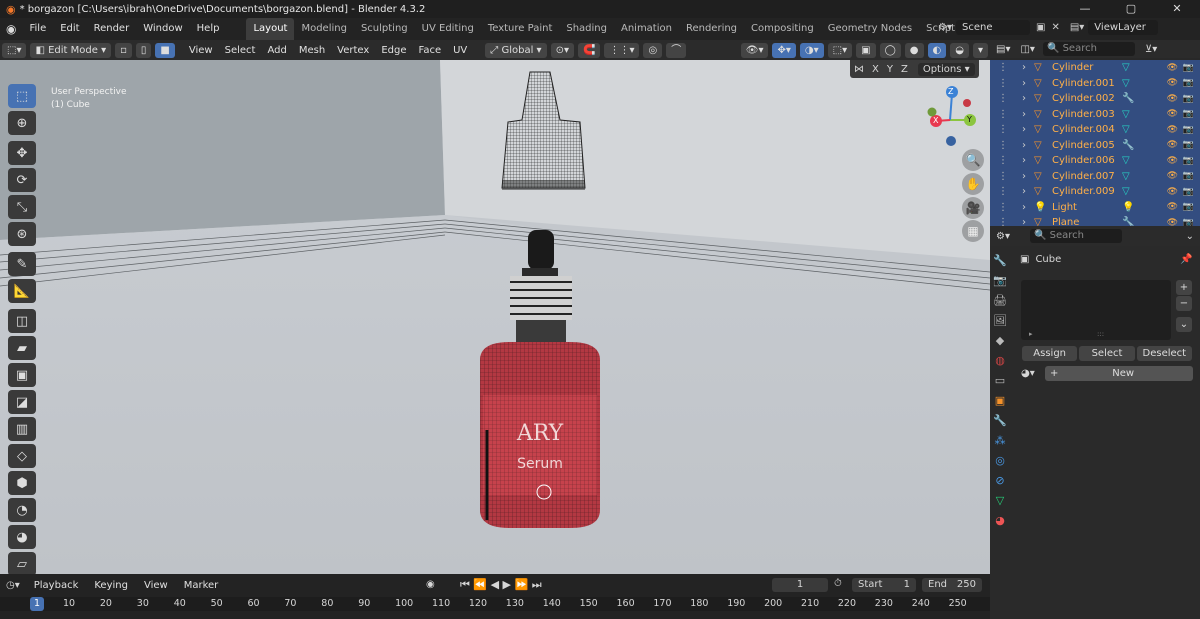 The width and height of the screenshot is (1200, 619). What do you see at coordinates (1077, 27) in the screenshot?
I see `viewlayer-icon: ▤▾` at bounding box center [1077, 27].